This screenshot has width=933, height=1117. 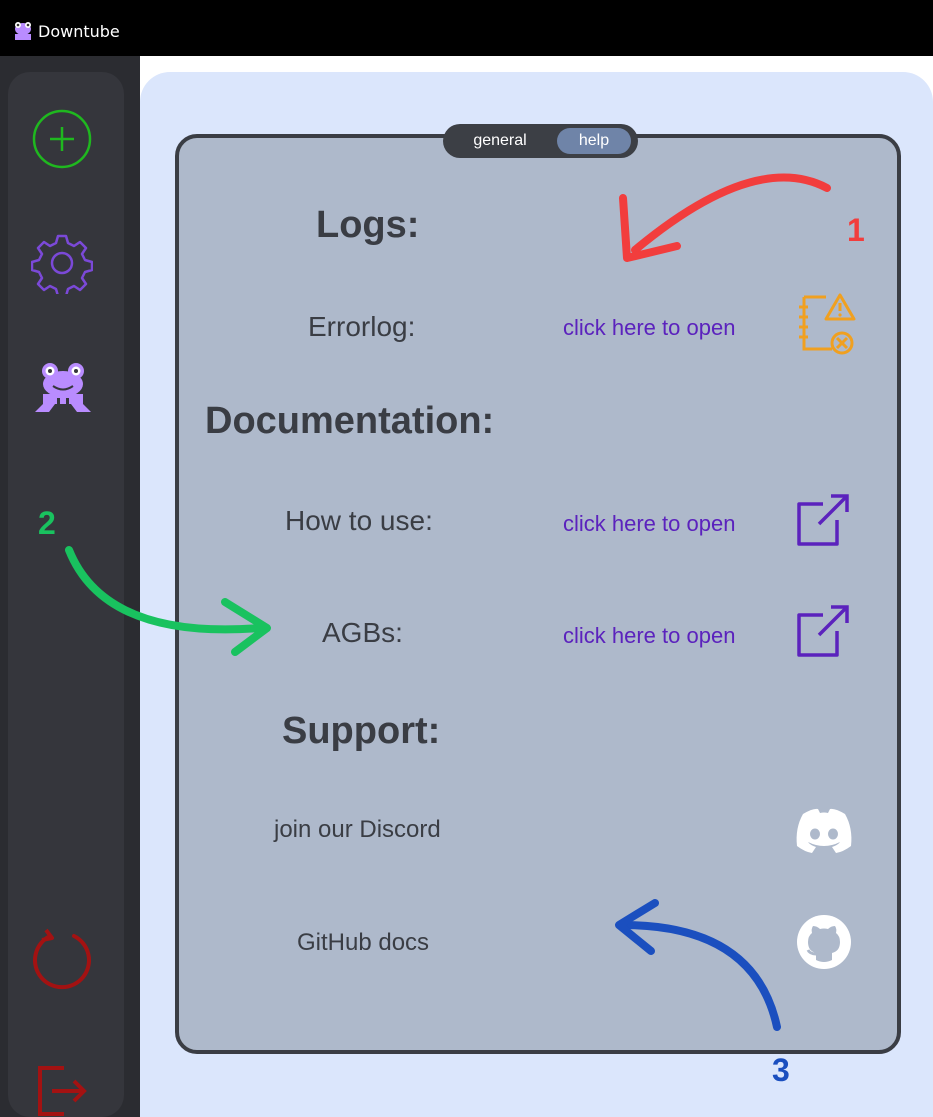 What do you see at coordinates (500, 141) in the screenshot?
I see `tab-general: general` at bounding box center [500, 141].